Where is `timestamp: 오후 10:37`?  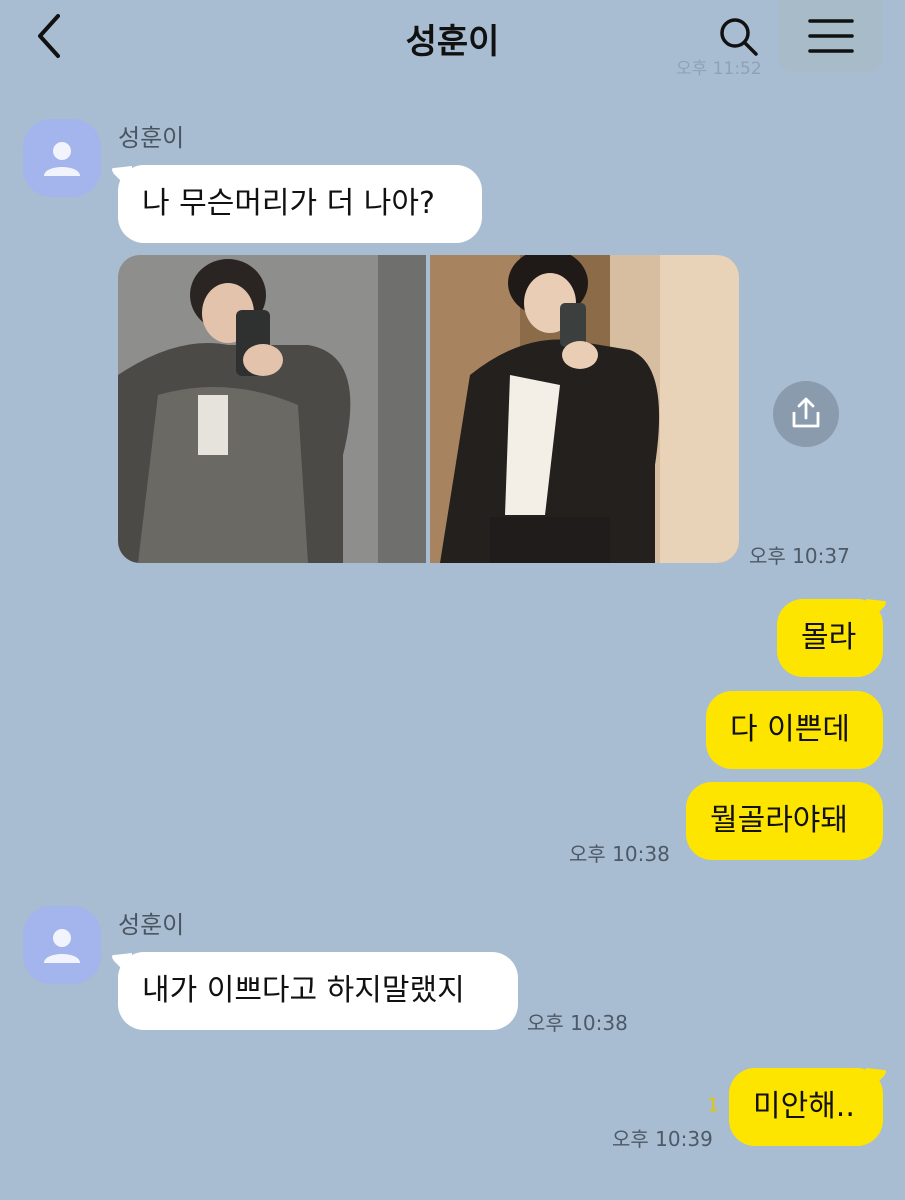 timestamp: 오후 10:37 is located at coordinates (799, 556).